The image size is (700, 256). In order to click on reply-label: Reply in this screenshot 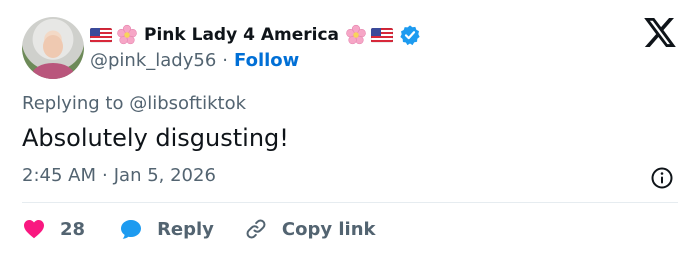, I will do `click(185, 229)`.